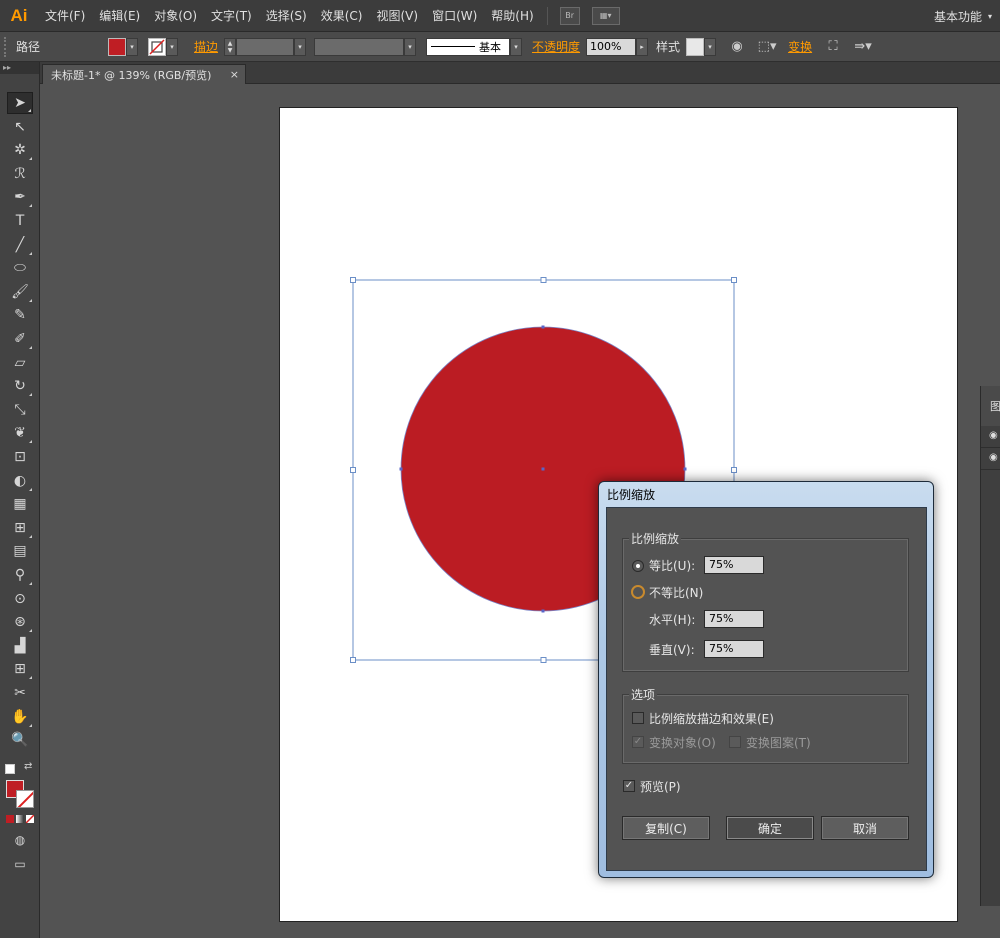 This screenshot has width=1000, height=938. I want to click on scale-strokes-checkbox, so click(638, 718).